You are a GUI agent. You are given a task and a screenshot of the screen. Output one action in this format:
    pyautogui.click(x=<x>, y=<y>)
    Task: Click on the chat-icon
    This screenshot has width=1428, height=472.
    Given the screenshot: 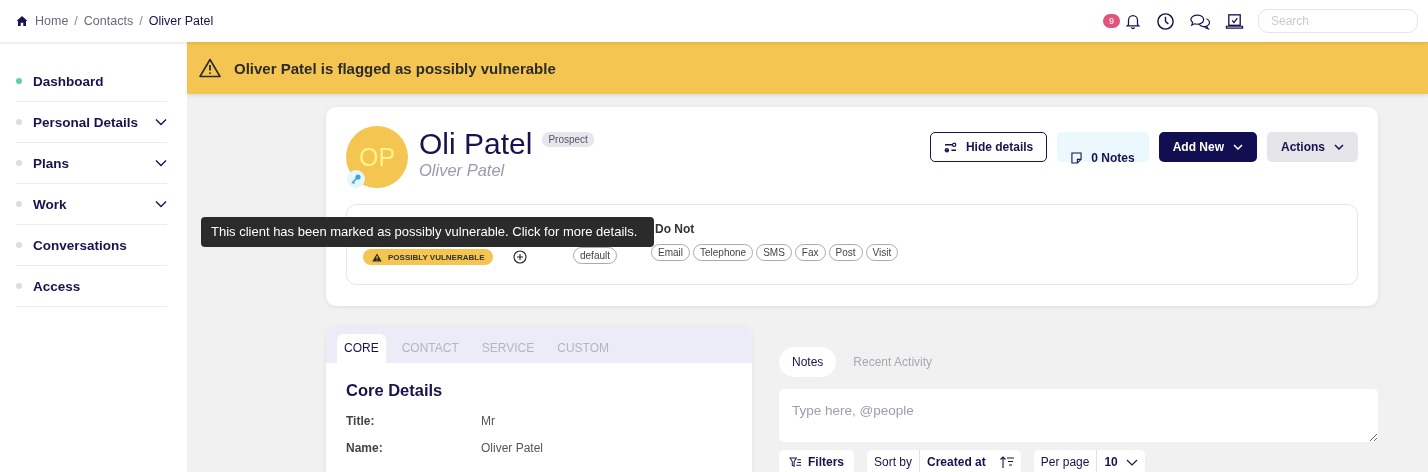 What is the action you would take?
    pyautogui.click(x=1200, y=21)
    